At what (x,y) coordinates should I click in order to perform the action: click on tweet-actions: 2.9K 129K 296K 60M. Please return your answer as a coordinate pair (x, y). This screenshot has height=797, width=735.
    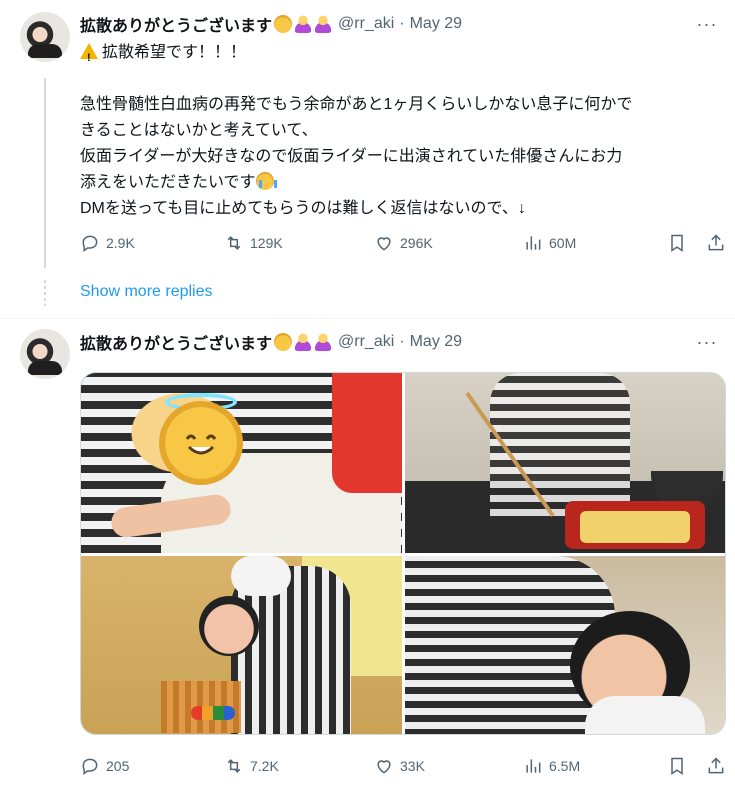
    Looking at the image, I should click on (402, 243).